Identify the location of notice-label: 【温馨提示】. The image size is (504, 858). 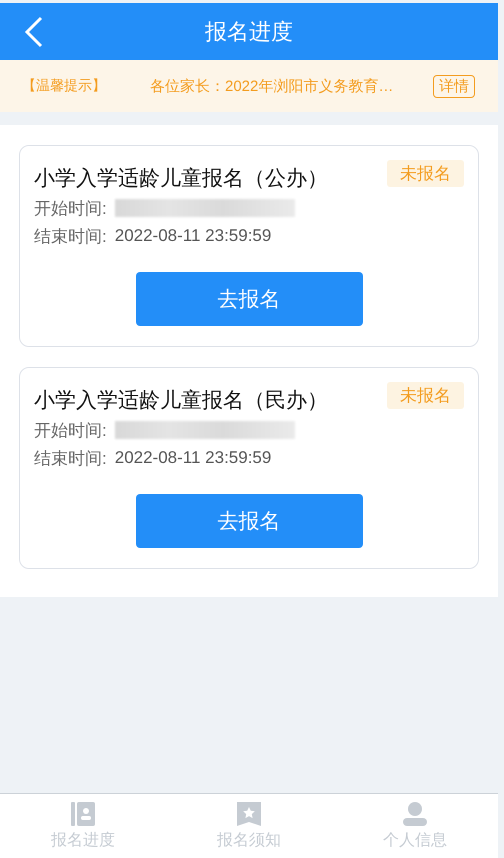
(64, 86).